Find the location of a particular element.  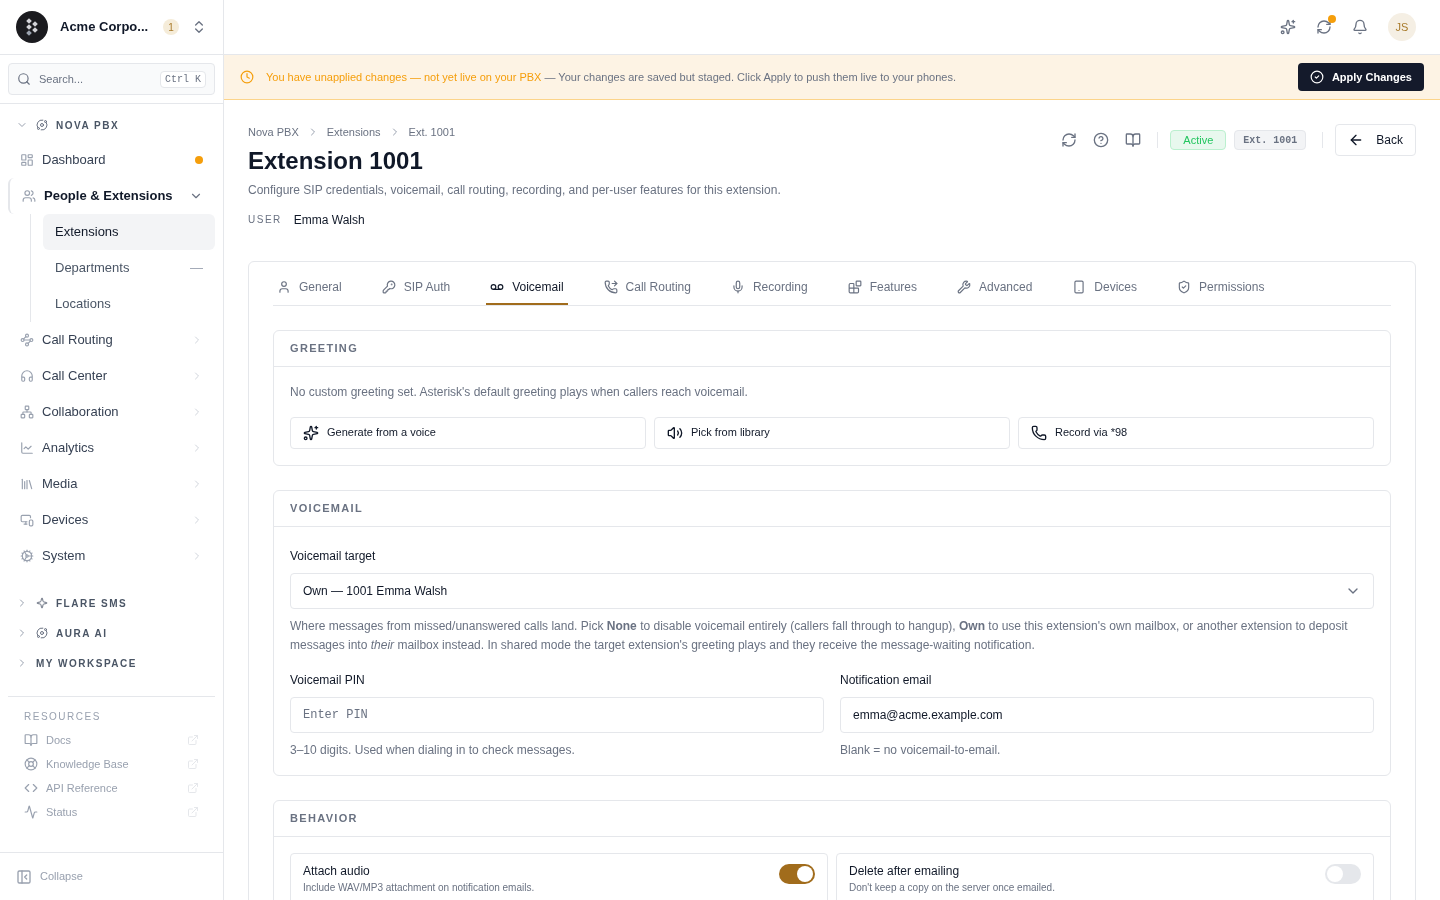

user-avatar: JS is located at coordinates (1402, 27).